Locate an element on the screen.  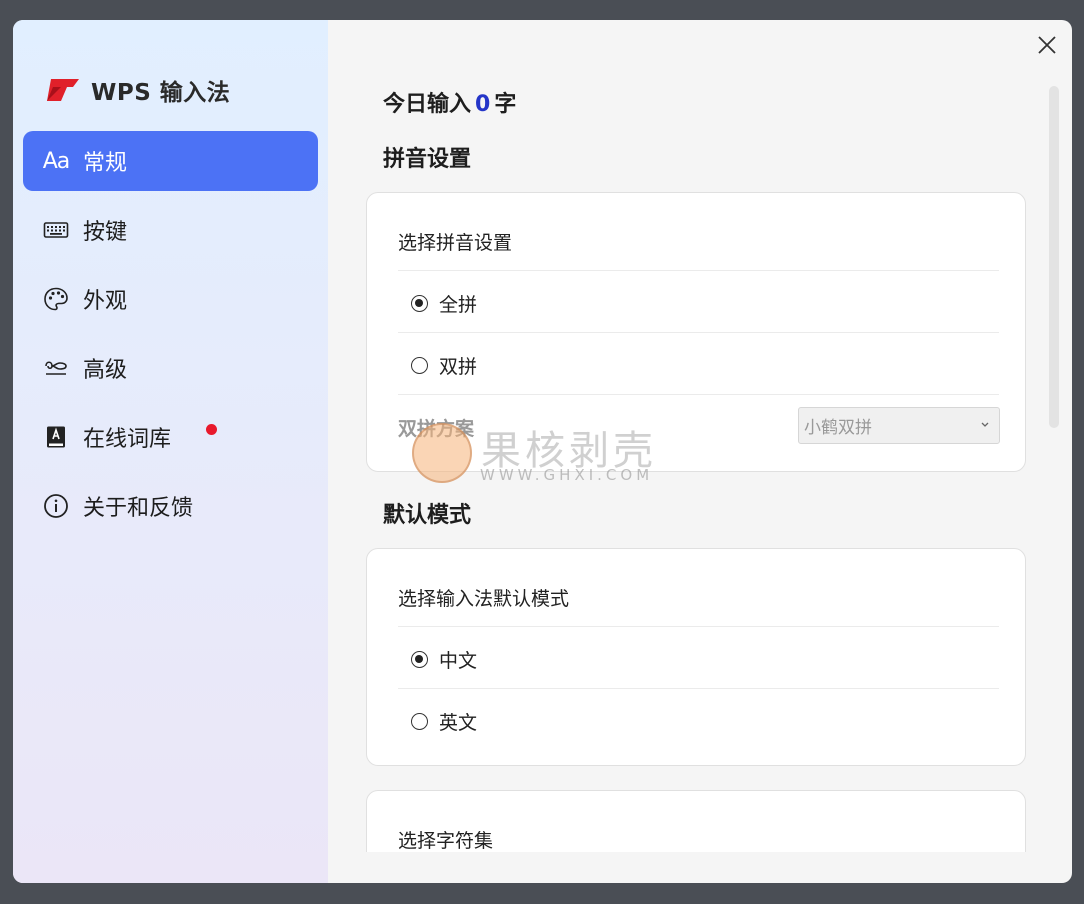
sidebar-item-label: 按键 is located at coordinates (105, 232).